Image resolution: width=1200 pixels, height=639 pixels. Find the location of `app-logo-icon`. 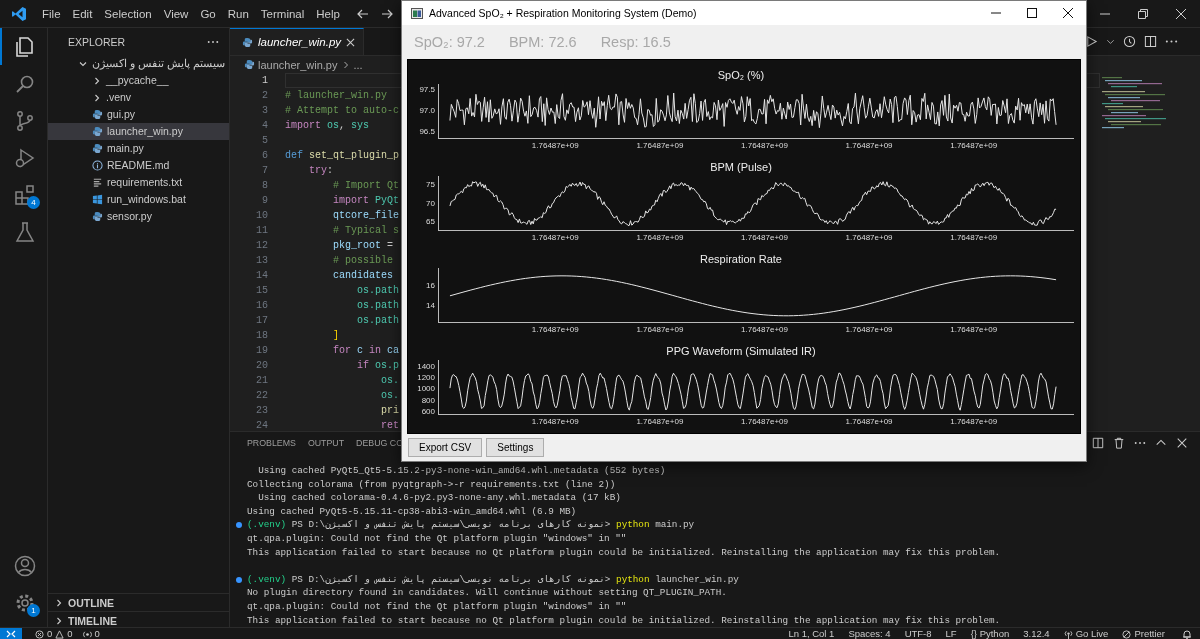

app-logo-icon is located at coordinates (19, 13).